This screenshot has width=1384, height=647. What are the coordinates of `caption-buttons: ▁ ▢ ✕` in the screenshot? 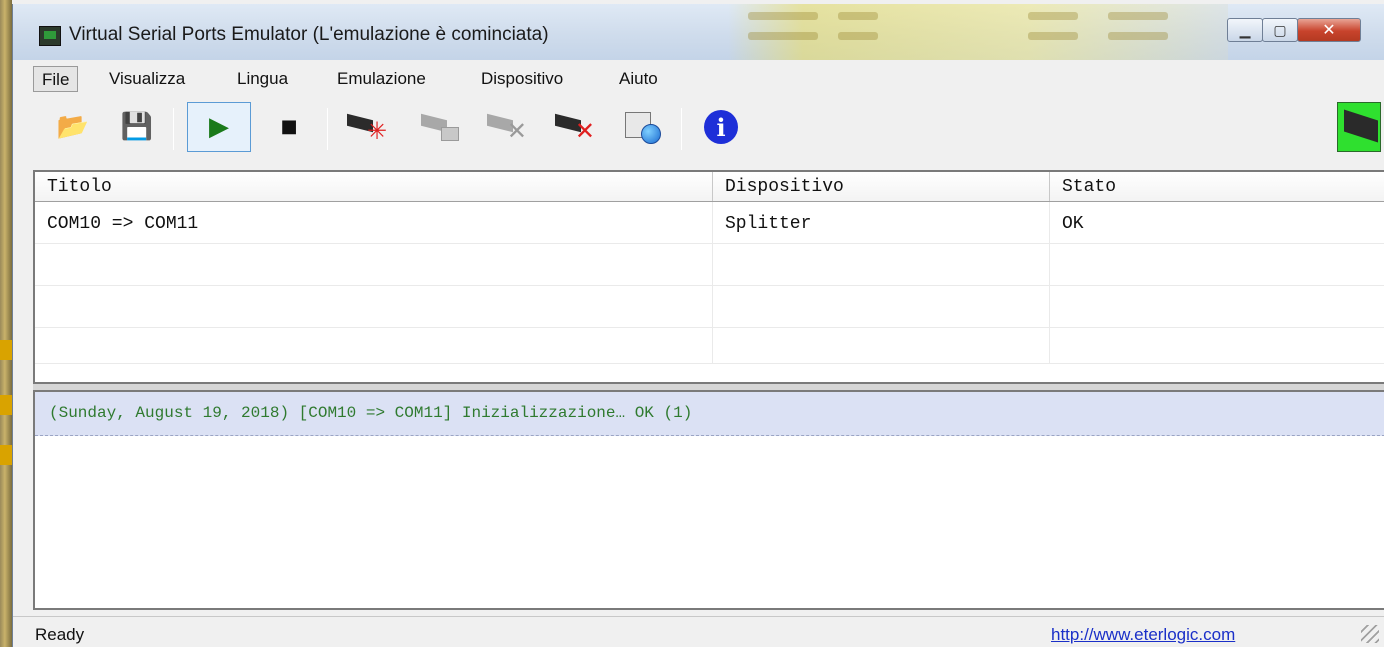 It's located at (1294, 30).